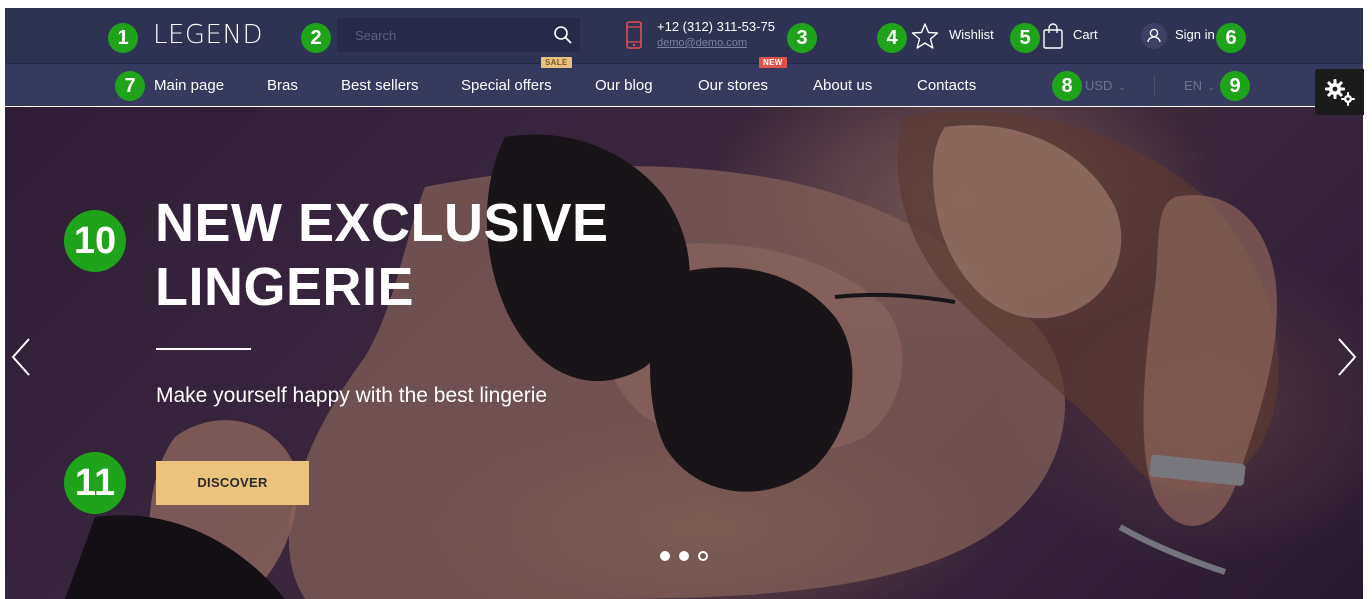  I want to click on settings-button, so click(1339, 92).